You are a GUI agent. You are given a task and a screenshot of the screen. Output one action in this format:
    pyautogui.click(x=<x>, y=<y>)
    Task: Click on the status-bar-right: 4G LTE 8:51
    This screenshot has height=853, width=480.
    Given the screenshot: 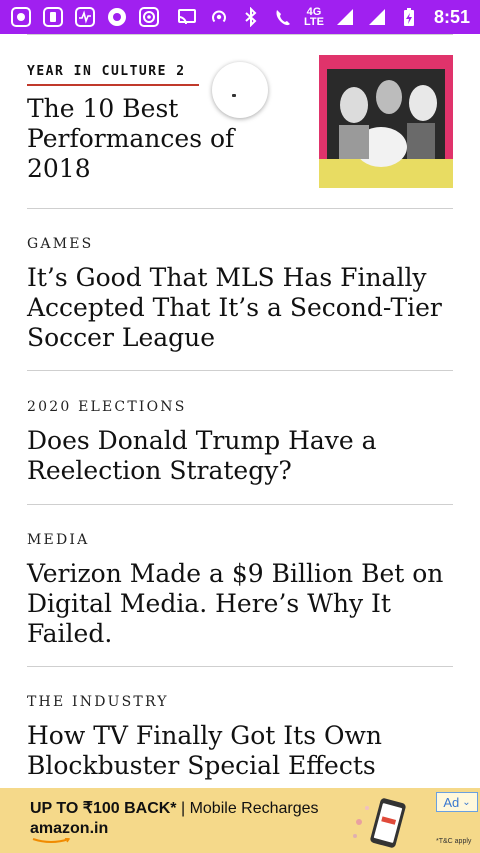 What is the action you would take?
    pyautogui.click(x=323, y=17)
    